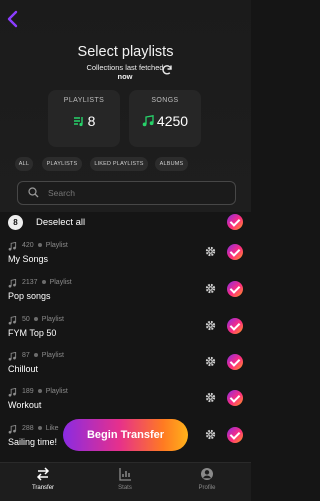 The height and width of the screenshot is (501, 320). What do you see at coordinates (61, 193) in the screenshot?
I see `search-input: Search` at bounding box center [61, 193].